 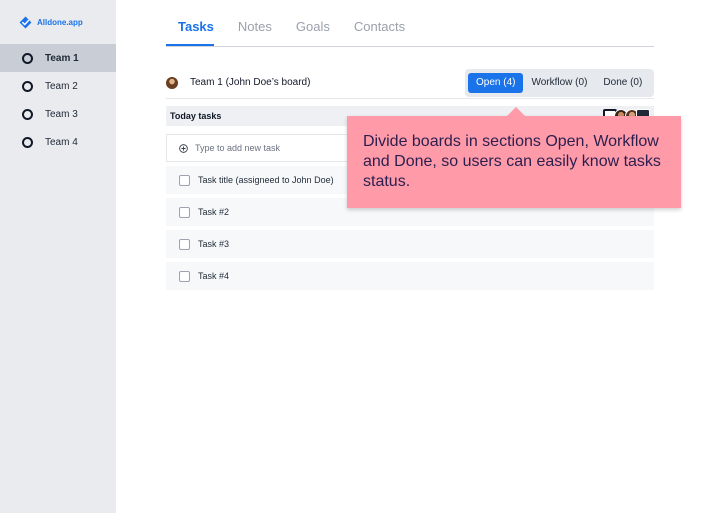 I want to click on section-title: Today tasks, so click(x=196, y=116).